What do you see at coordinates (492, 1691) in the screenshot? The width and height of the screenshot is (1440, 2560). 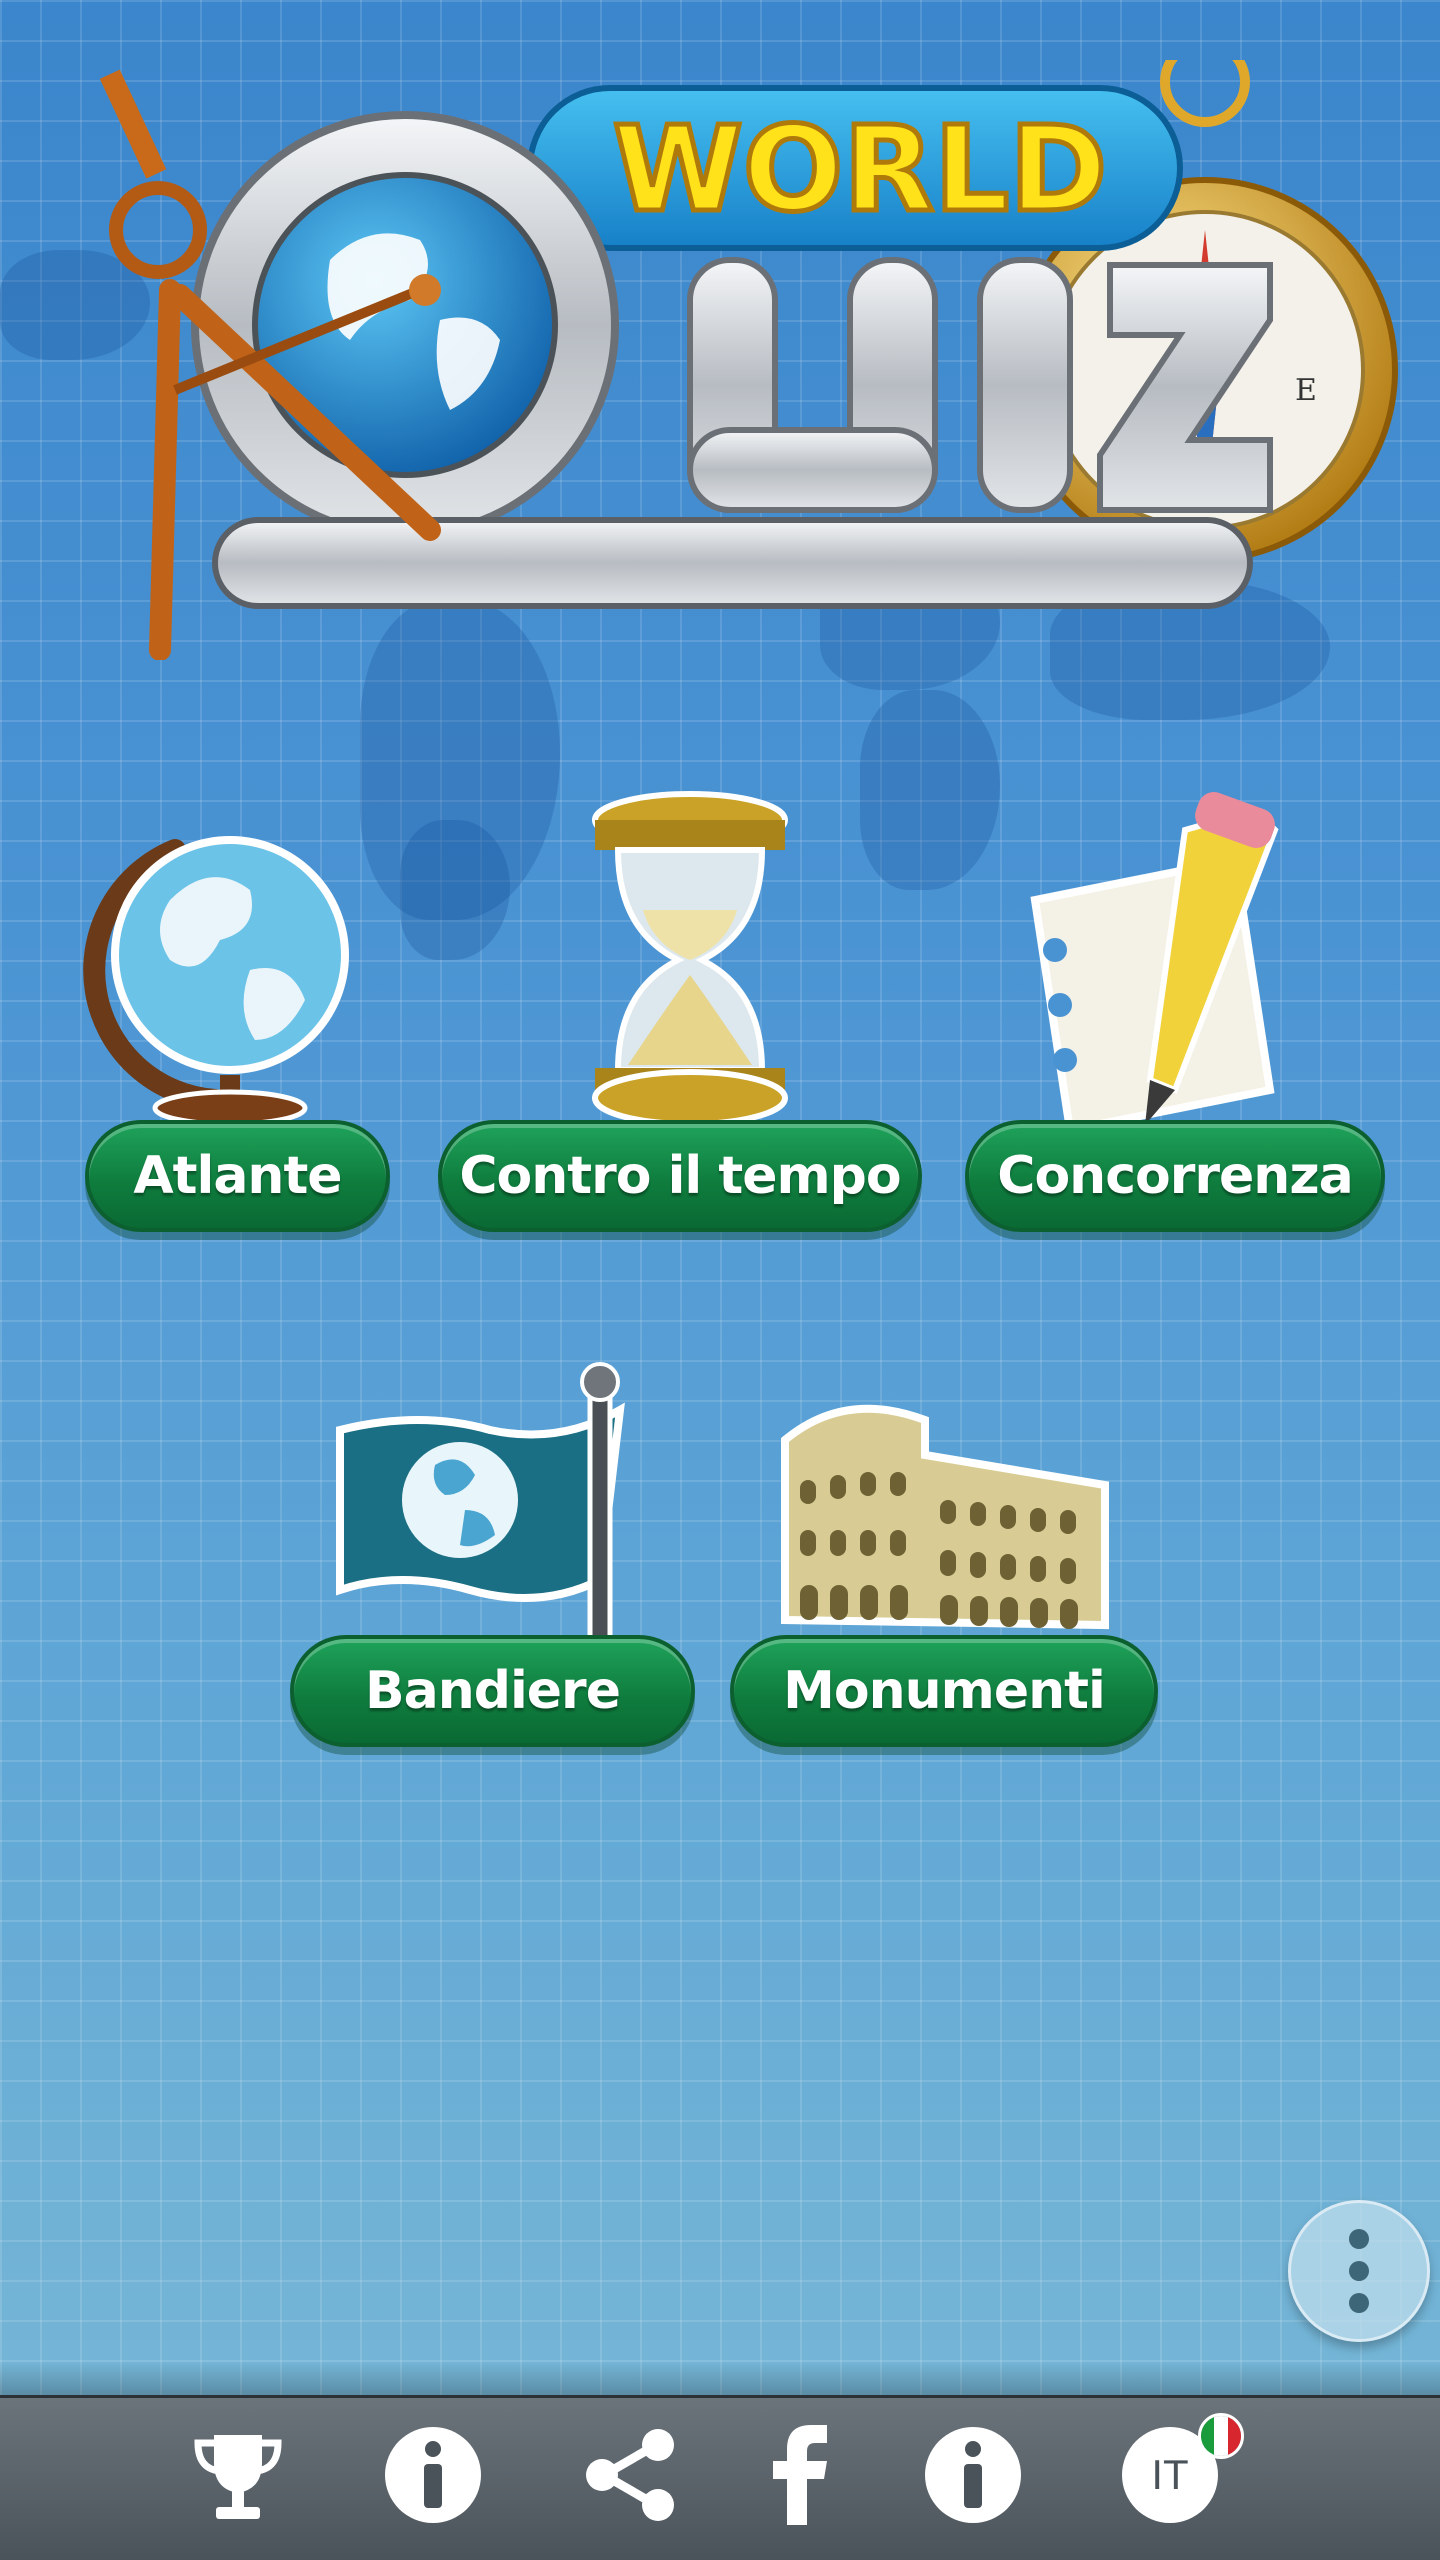 I see `bandiere-button: Bandiere` at bounding box center [492, 1691].